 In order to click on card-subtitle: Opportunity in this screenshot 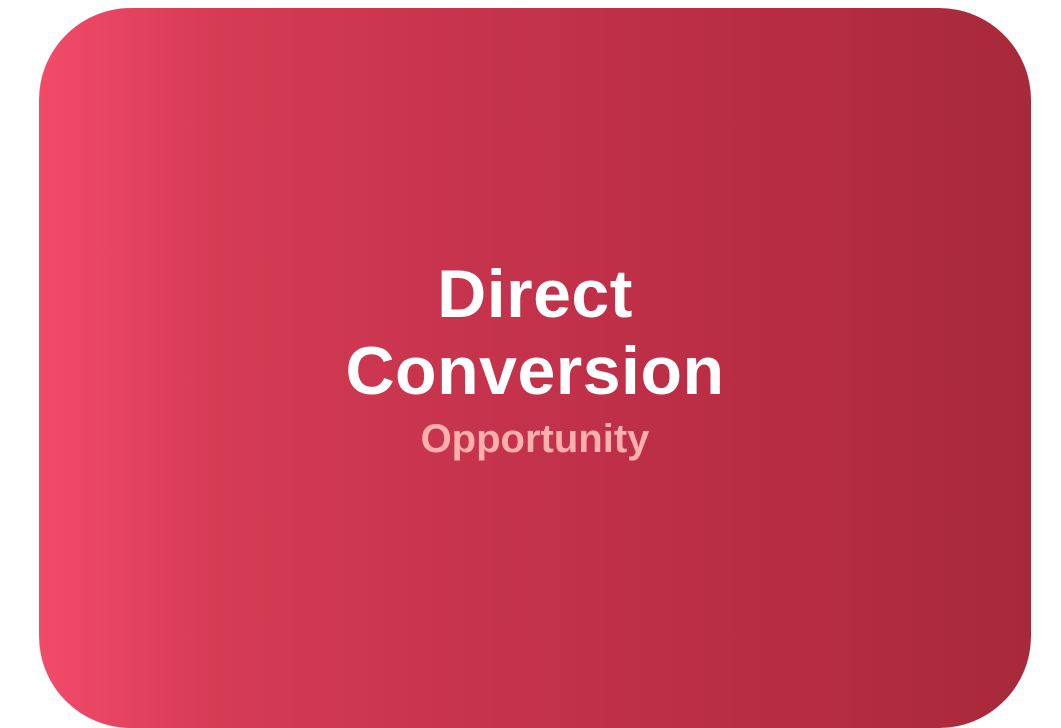, I will do `click(535, 439)`.